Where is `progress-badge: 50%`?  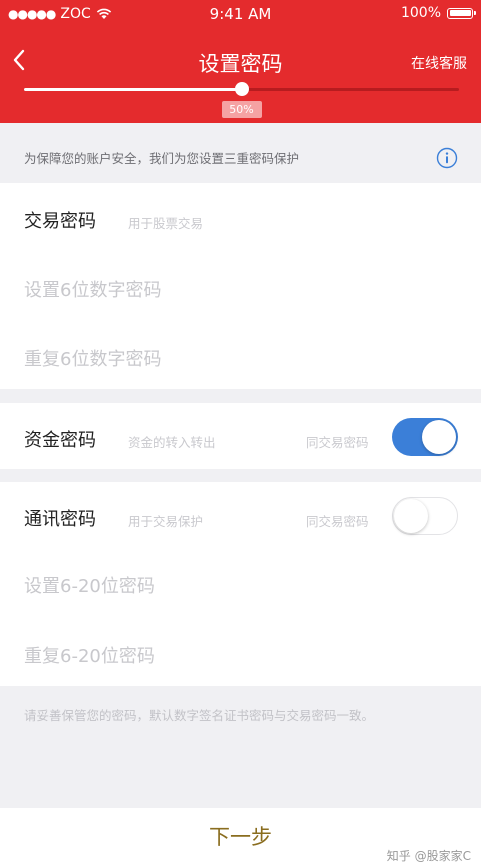
progress-badge: 50% is located at coordinates (241, 109).